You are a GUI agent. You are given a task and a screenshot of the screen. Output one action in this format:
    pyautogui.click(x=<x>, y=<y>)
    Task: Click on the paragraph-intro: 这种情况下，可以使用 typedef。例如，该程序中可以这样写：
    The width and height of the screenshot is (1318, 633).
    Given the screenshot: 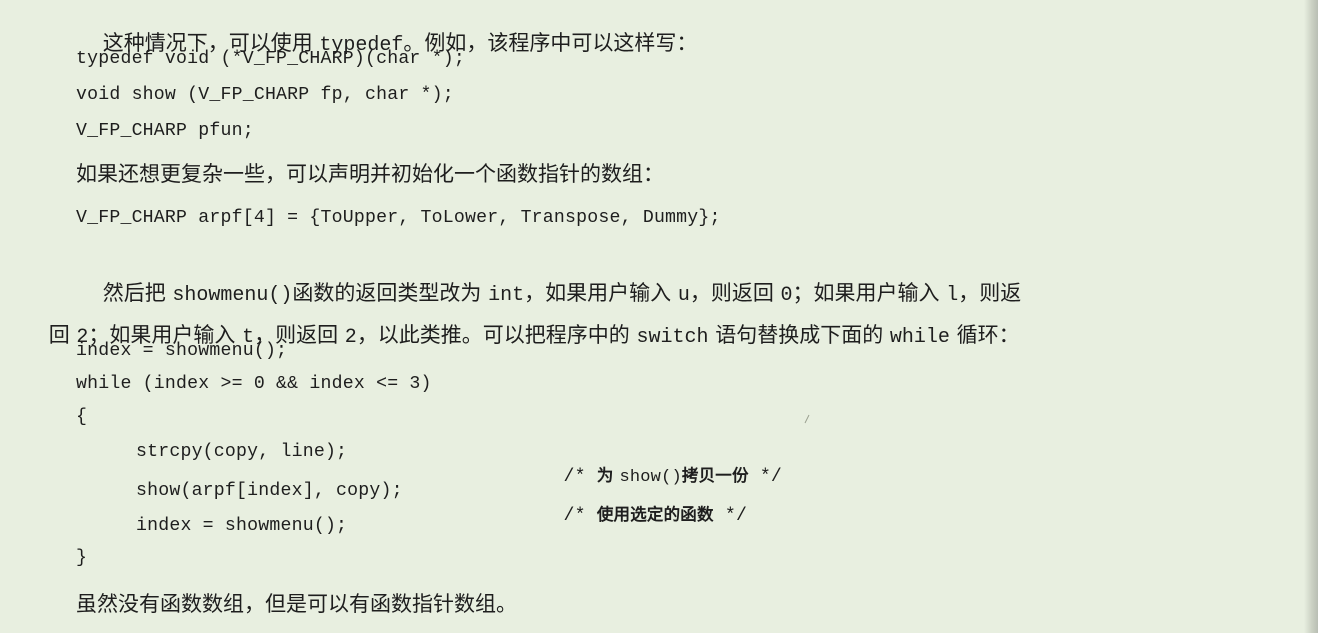 What is the action you would take?
    pyautogui.click(x=400, y=44)
    